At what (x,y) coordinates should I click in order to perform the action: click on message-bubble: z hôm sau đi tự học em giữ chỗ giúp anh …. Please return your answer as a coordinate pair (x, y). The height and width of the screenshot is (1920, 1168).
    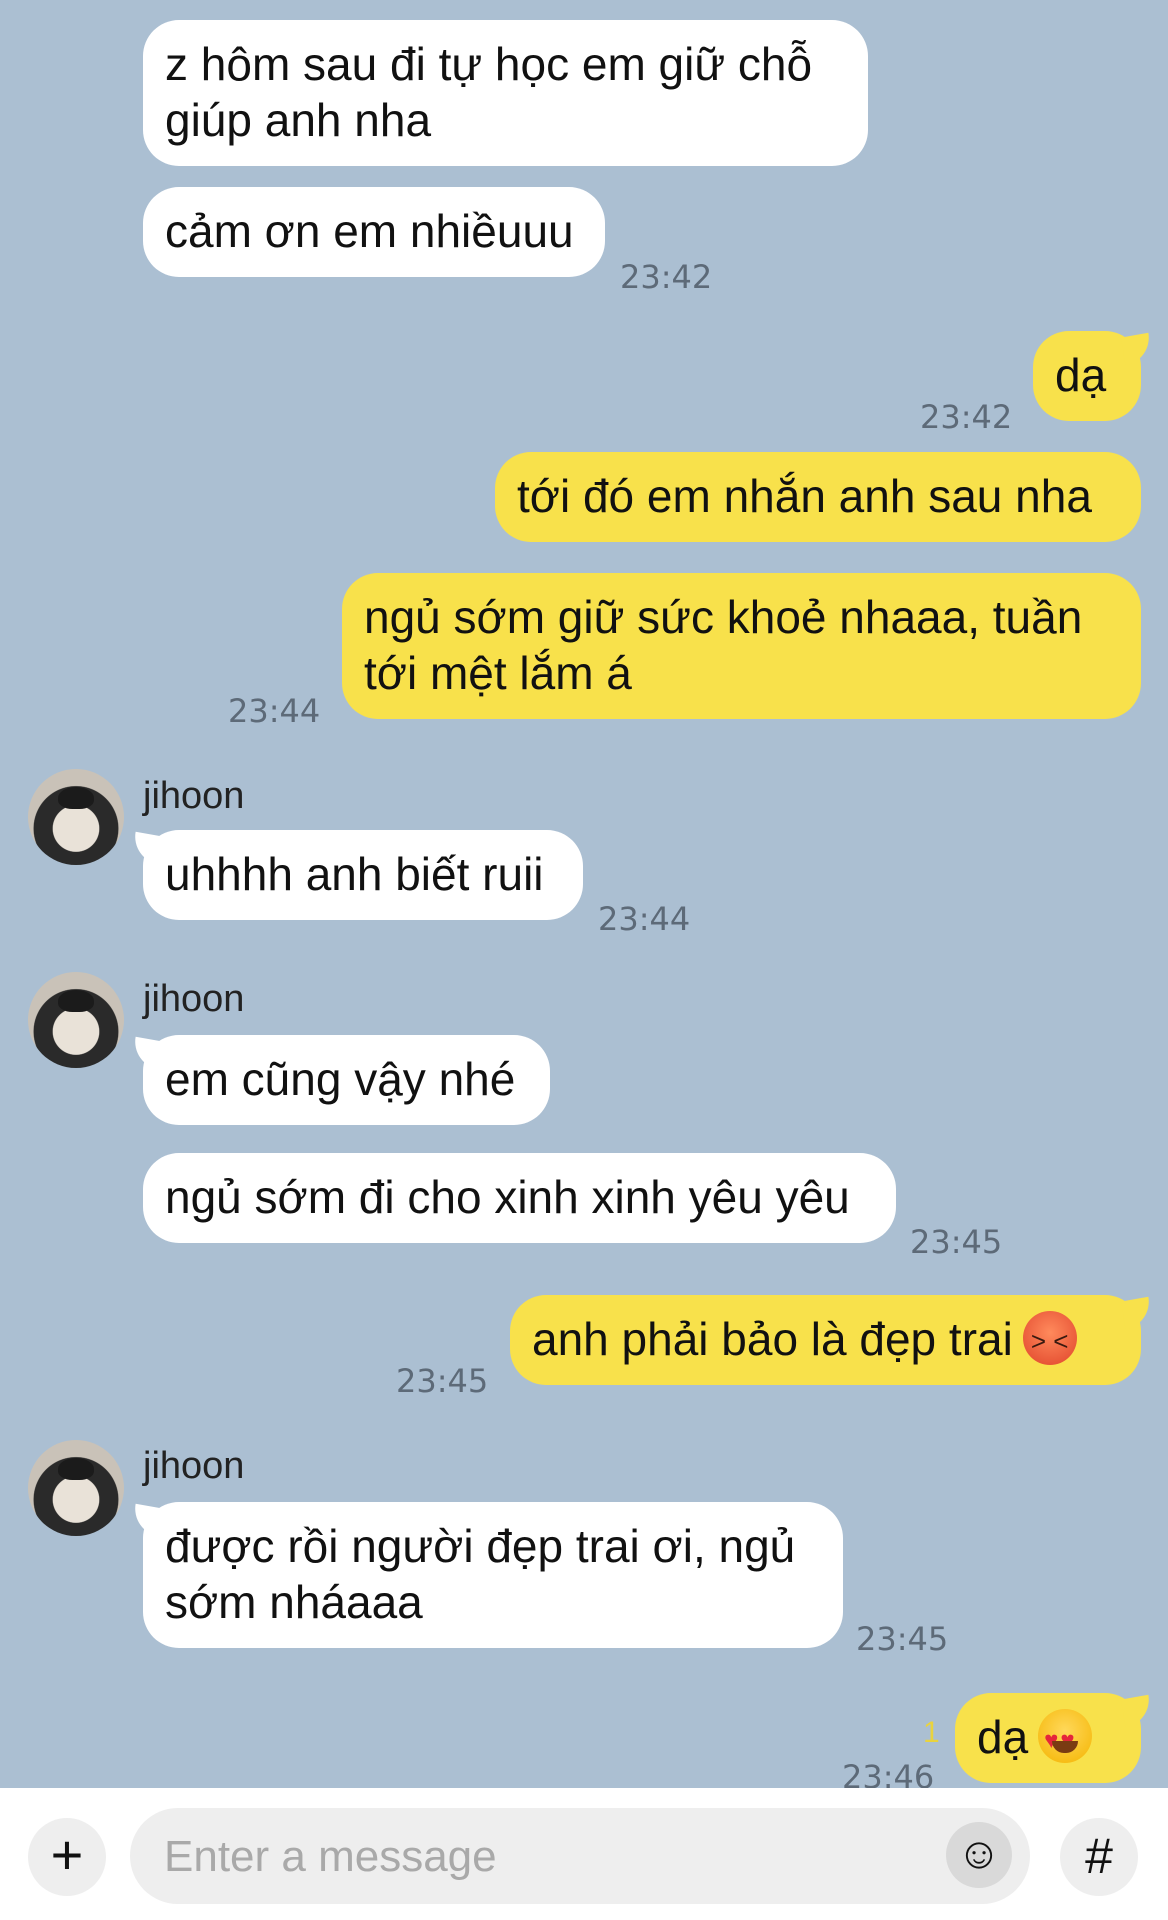
    Looking at the image, I should click on (505, 93).